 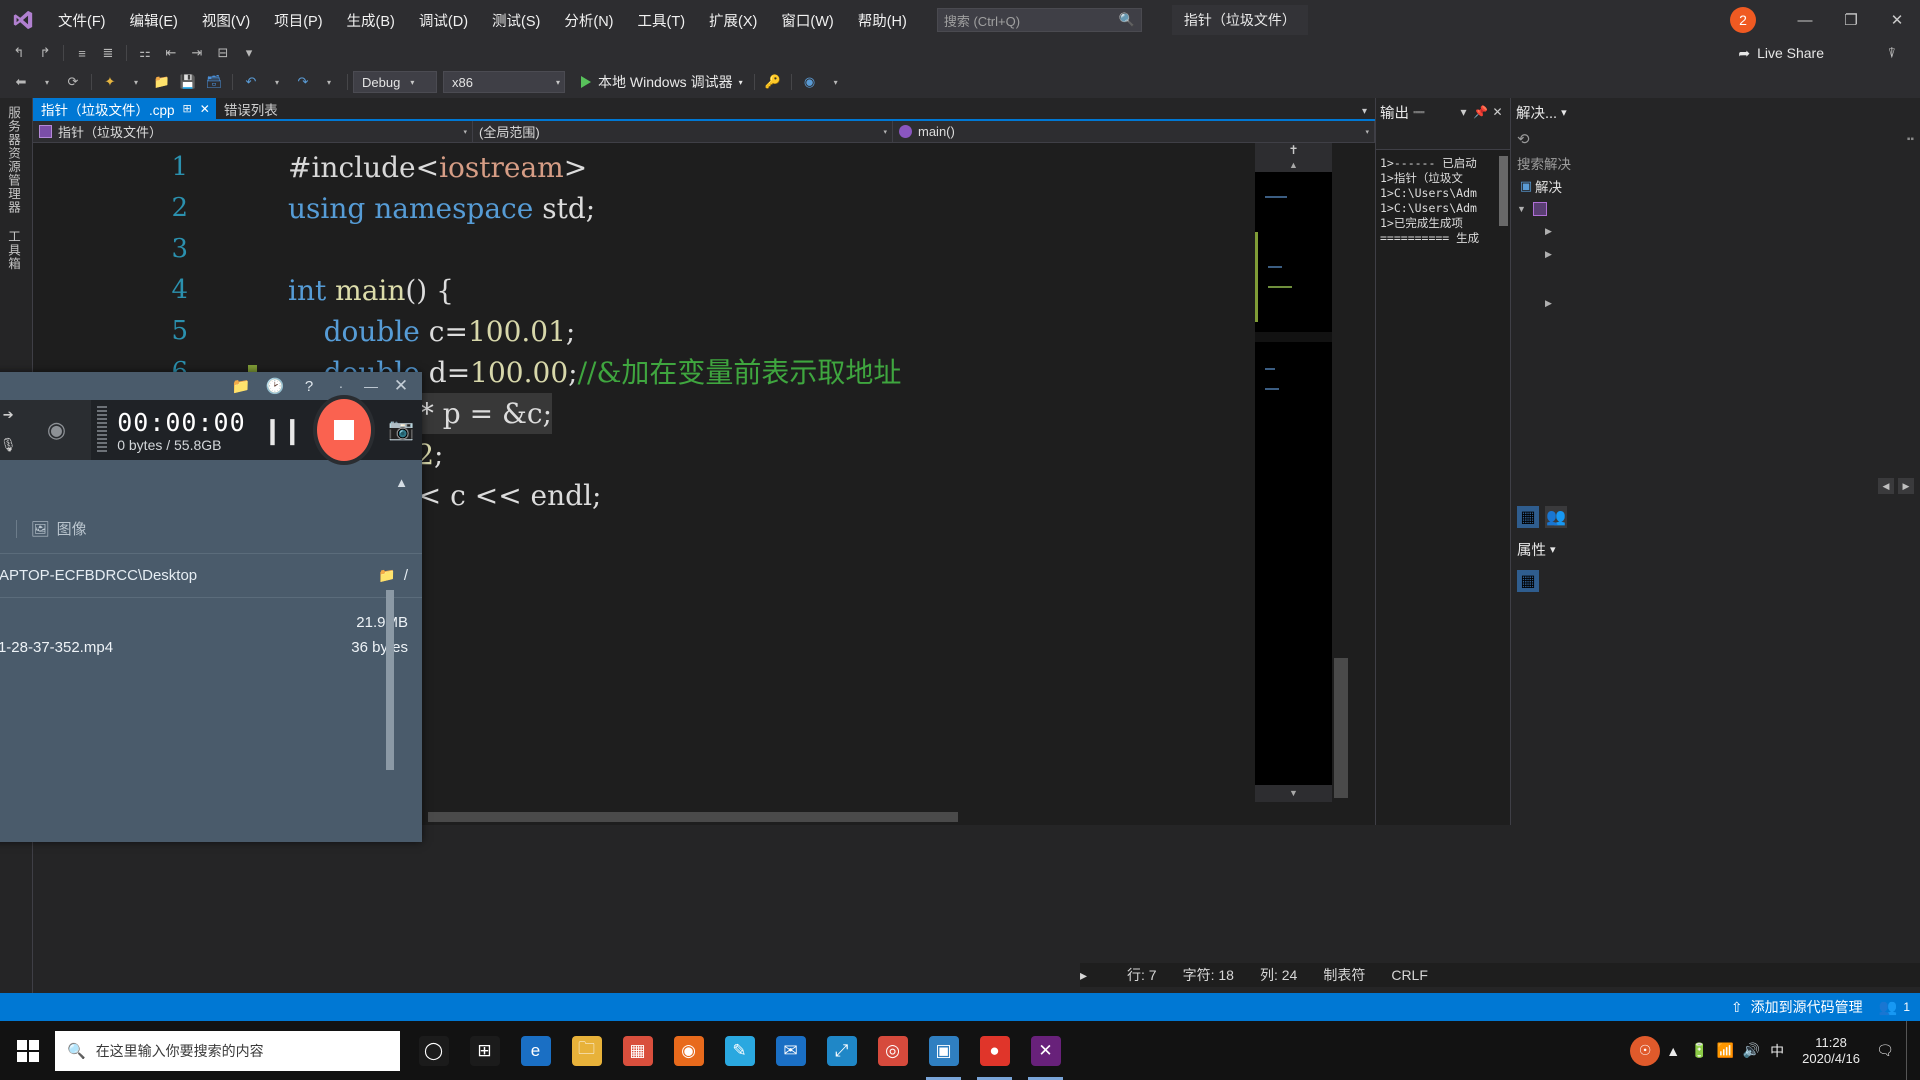 I want to click on search-input: 搜索 (Ctrl+Q) 🔍, so click(x=1039, y=20).